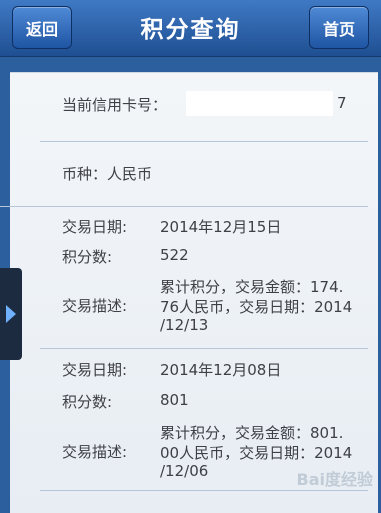  I want to click on desc-line: 累计积分，交易金额：174., so click(252, 287).